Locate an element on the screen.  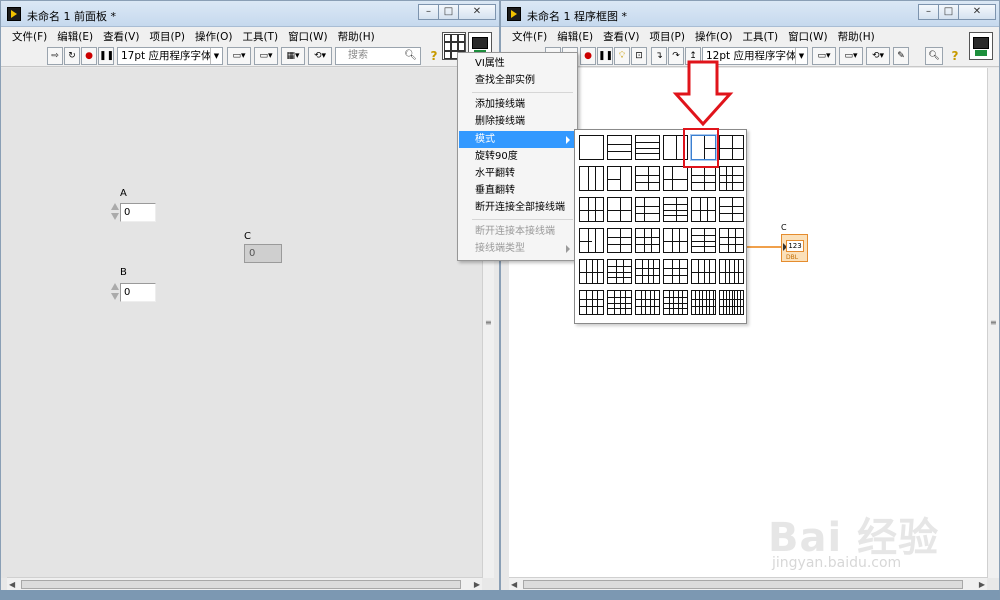
indicator-c-terminal: 123 DBL is located at coordinates (794, 248).